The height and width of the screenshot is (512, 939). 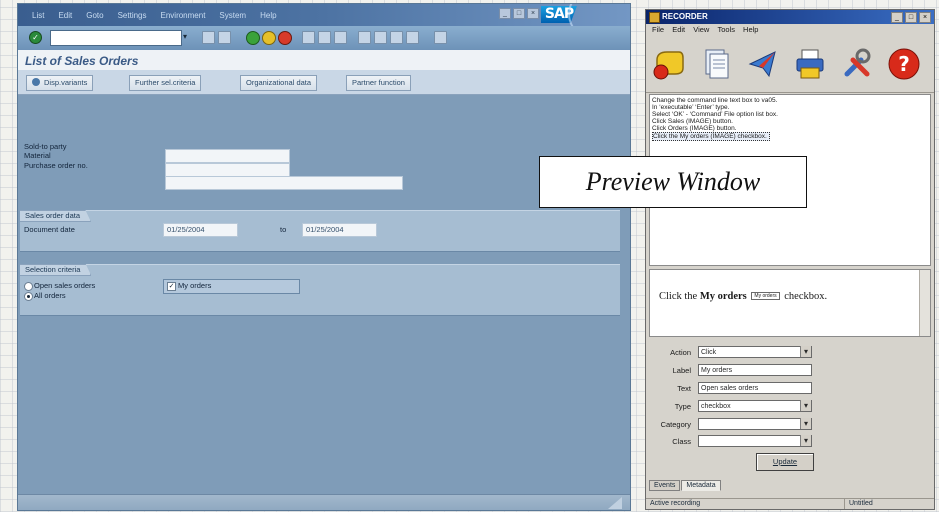 What do you see at coordinates (711, 136) in the screenshot?
I see `list-item-selected: Click the My orders (IMAGE) checkbox.` at bounding box center [711, 136].